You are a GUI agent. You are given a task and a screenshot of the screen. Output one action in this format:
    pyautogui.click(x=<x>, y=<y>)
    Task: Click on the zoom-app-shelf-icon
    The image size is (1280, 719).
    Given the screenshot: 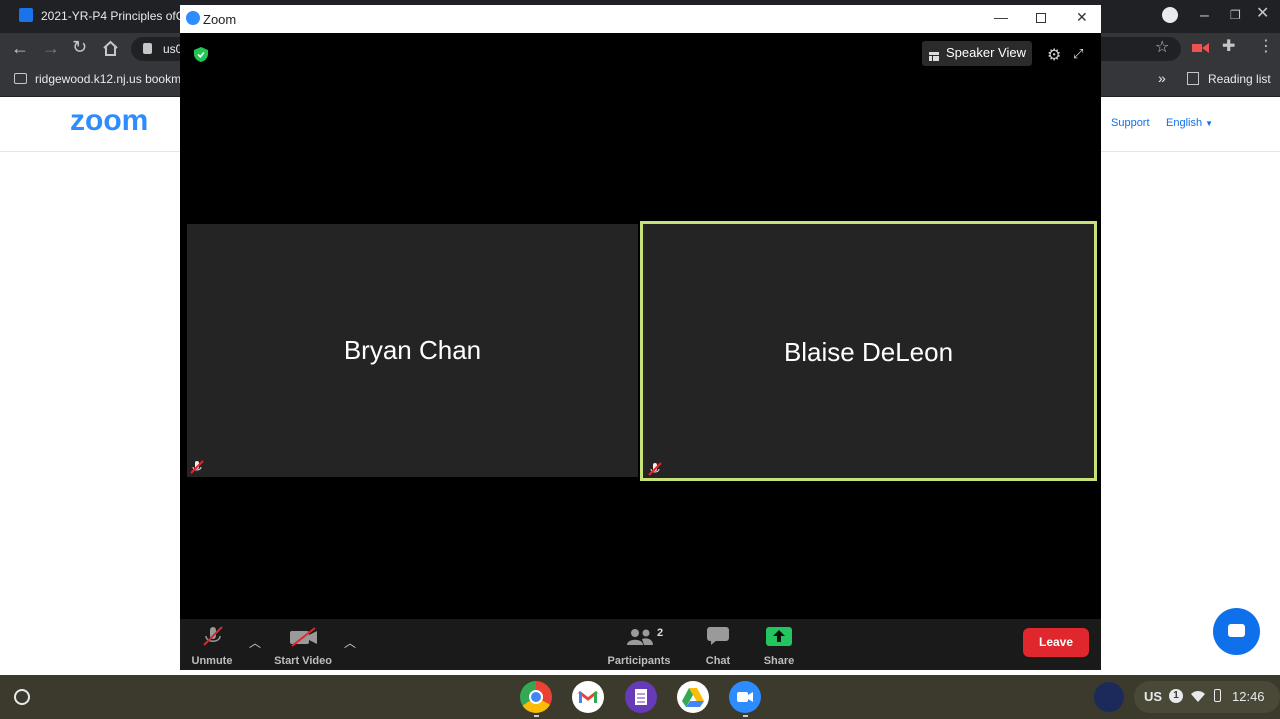 What is the action you would take?
    pyautogui.click(x=745, y=697)
    